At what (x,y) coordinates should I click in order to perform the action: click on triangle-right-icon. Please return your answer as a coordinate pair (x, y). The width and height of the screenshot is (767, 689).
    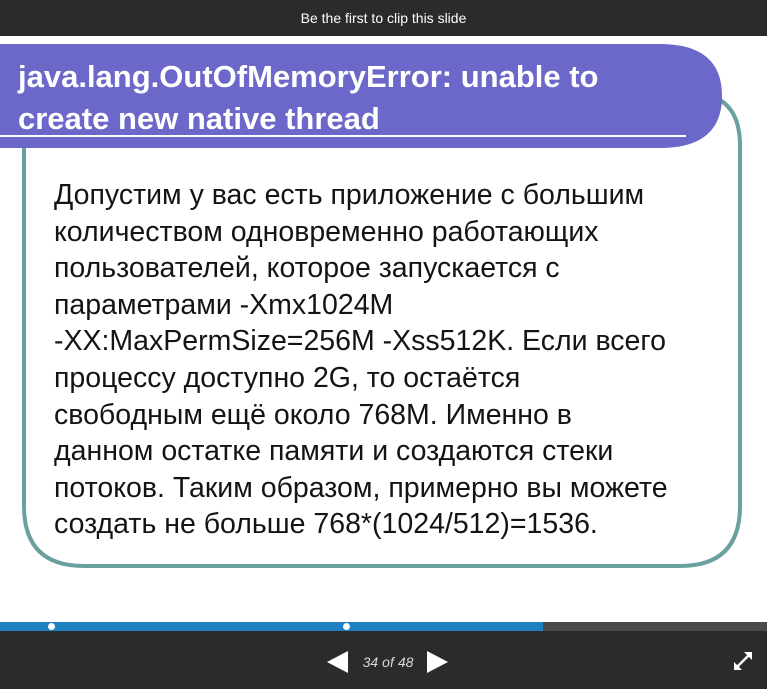
    Looking at the image, I should click on (437, 662).